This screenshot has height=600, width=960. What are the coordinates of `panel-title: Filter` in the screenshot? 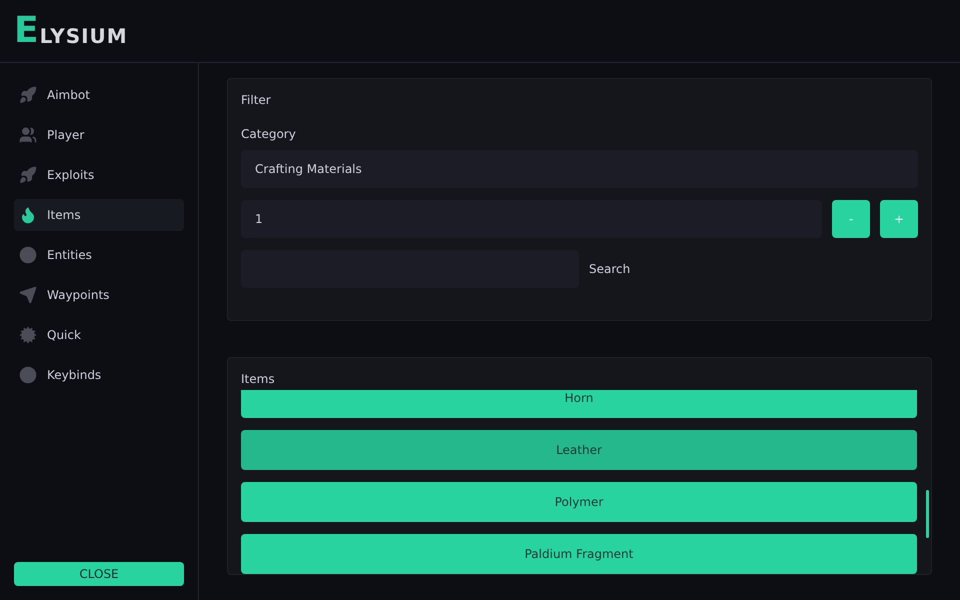 It's located at (256, 100).